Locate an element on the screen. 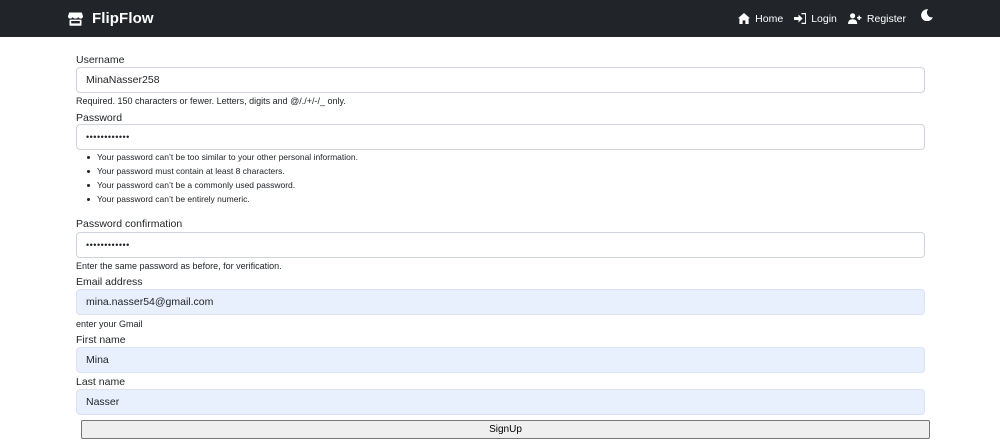 The width and height of the screenshot is (1000, 442). nav-register-label: Register is located at coordinates (886, 18).